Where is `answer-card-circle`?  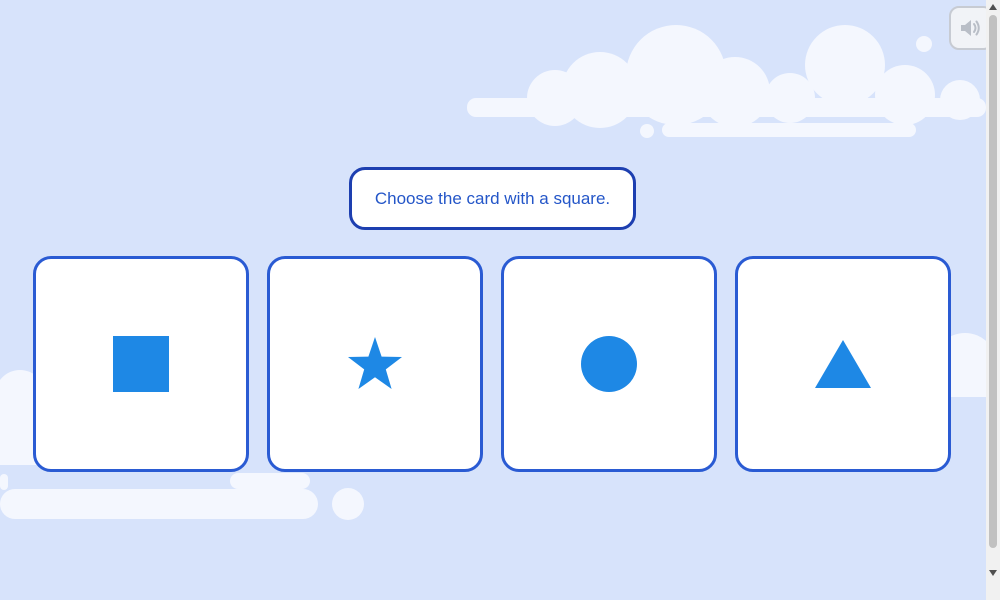
answer-card-circle is located at coordinates (609, 364).